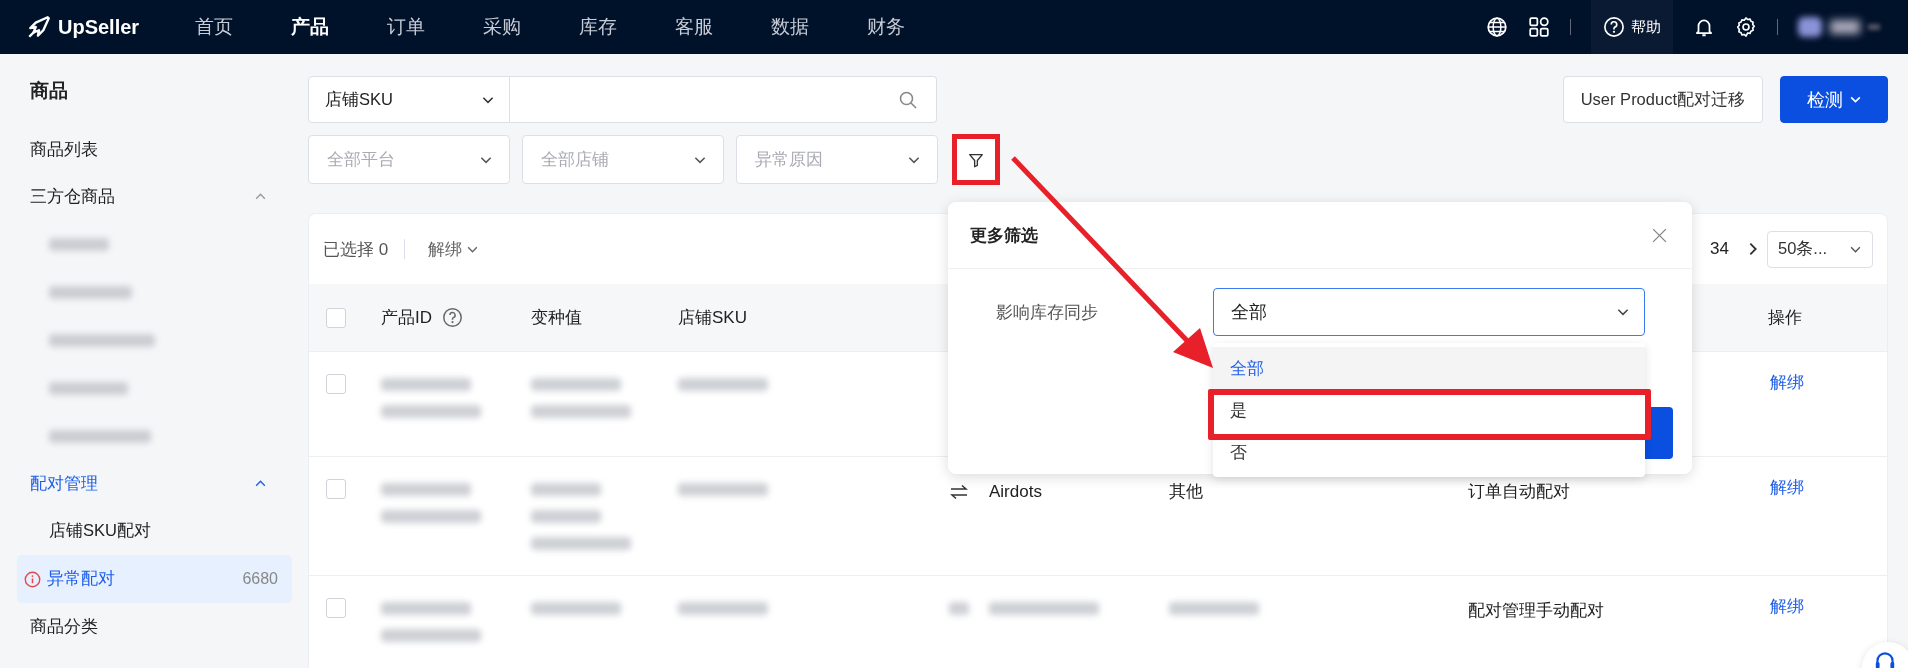  I want to click on sidebar-item-label: 异常配对, so click(81, 578).